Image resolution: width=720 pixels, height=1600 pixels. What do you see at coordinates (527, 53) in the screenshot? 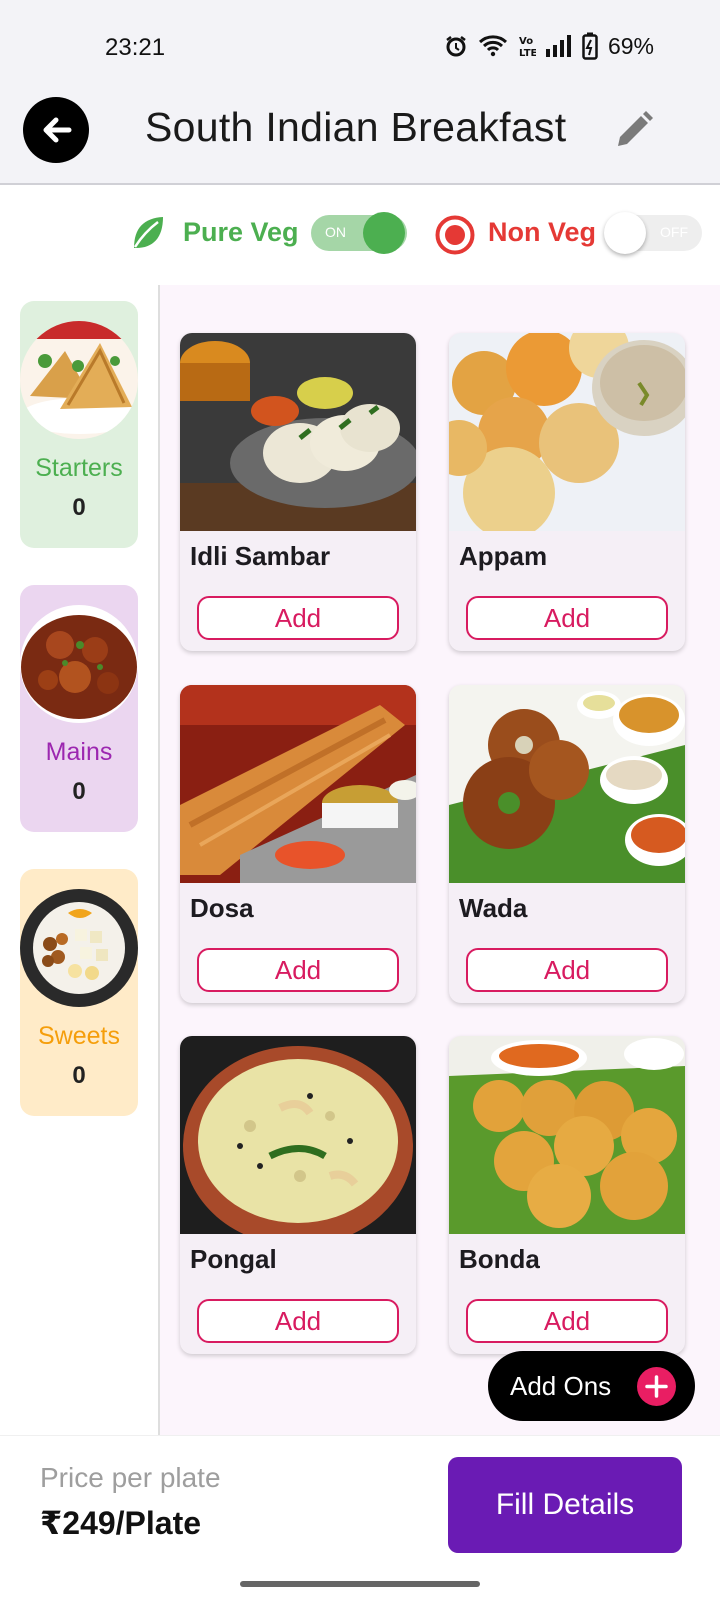
I see `svg-text: LTE` at bounding box center [527, 53].